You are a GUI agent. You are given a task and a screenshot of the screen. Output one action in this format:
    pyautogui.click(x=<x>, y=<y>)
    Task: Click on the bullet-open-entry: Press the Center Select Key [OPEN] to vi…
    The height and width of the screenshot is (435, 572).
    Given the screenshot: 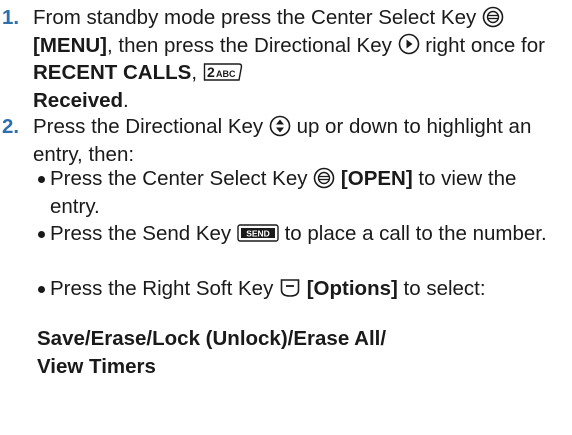 What is the action you would take?
    pyautogui.click(x=298, y=192)
    